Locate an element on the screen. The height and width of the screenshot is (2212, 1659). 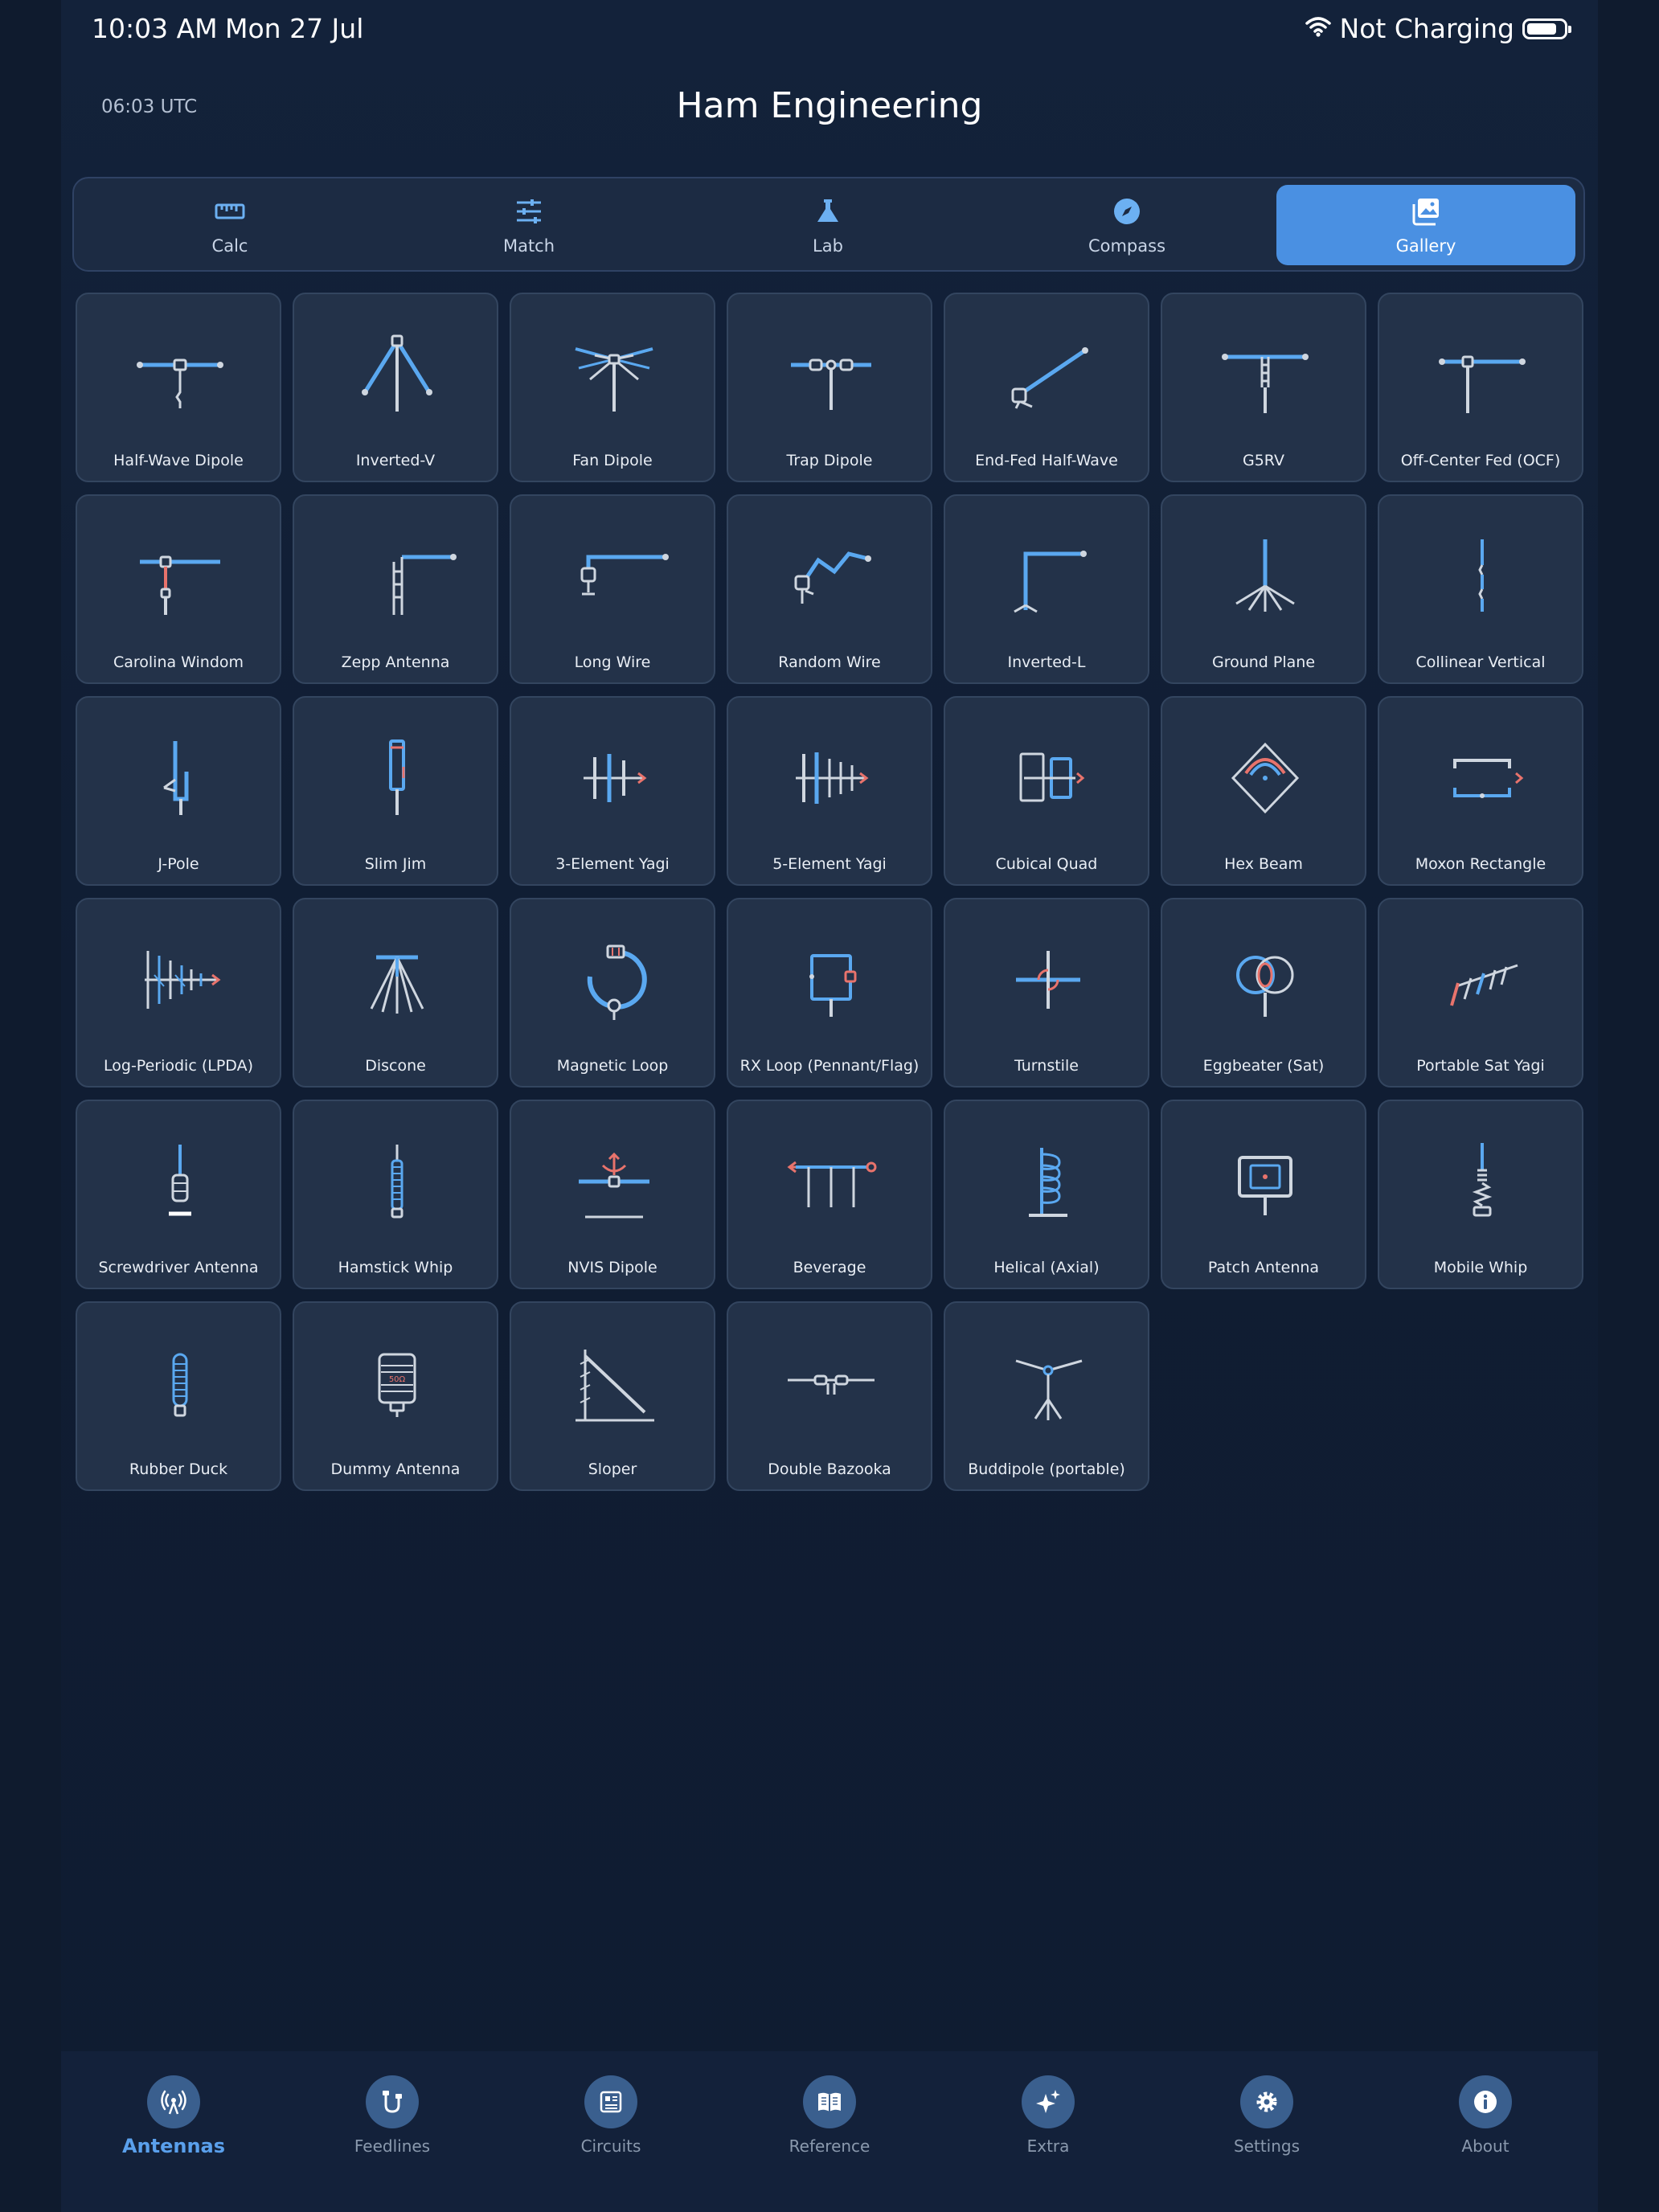
charging-status: Not Charging is located at coordinates (1426, 28).